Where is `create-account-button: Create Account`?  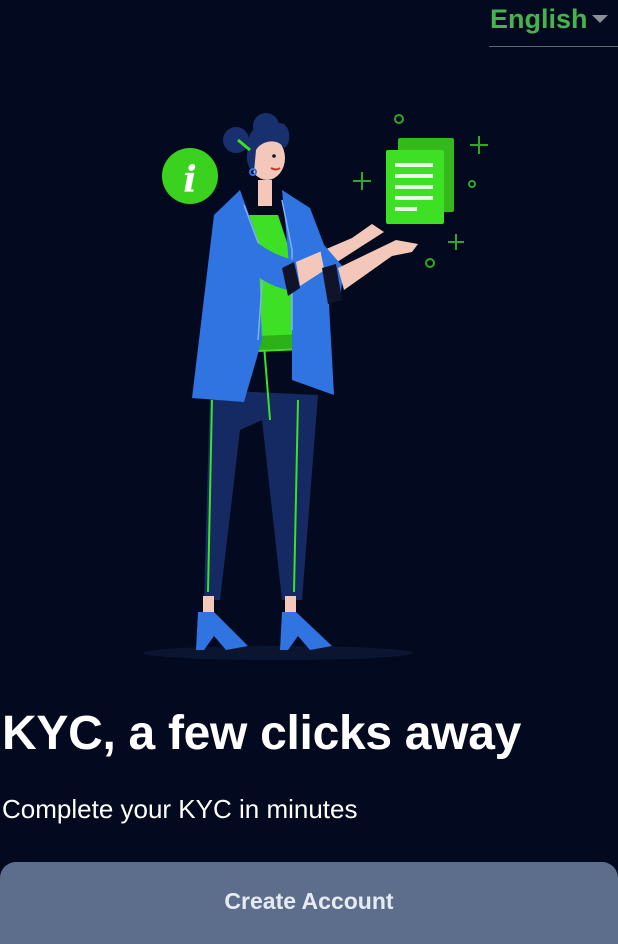
create-account-button: Create Account is located at coordinates (309, 903).